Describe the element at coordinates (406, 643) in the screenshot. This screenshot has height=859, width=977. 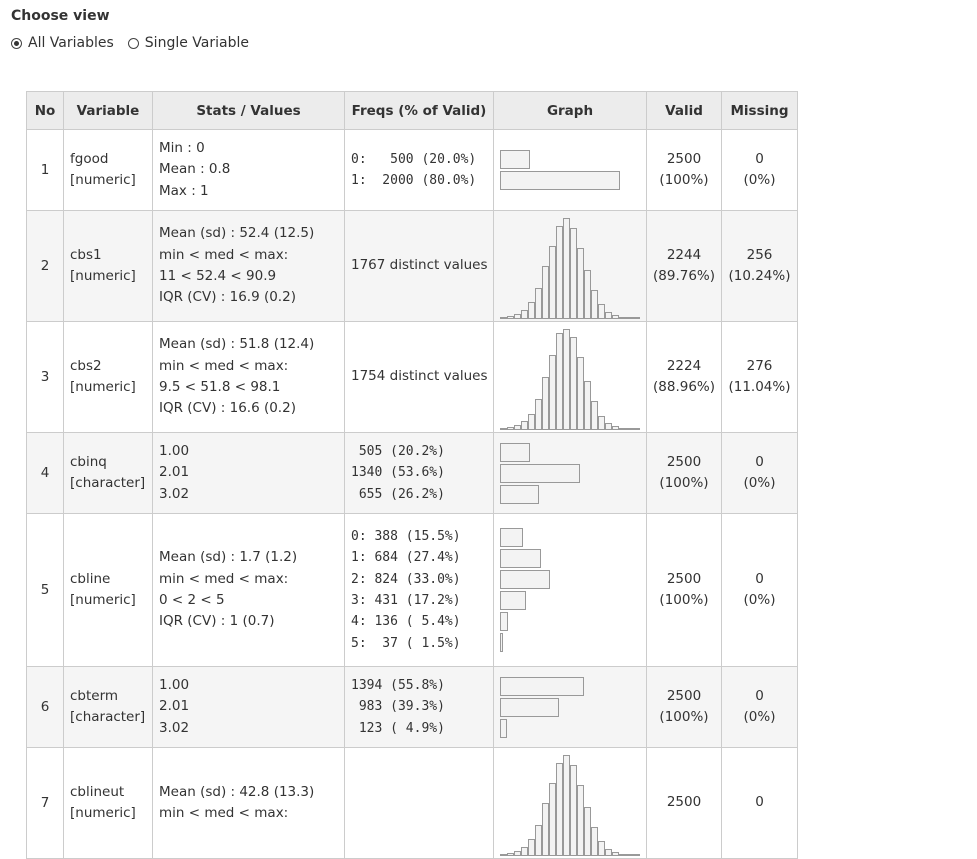
I see `freq-line: 5: 37 ( 1.5%)` at that location.